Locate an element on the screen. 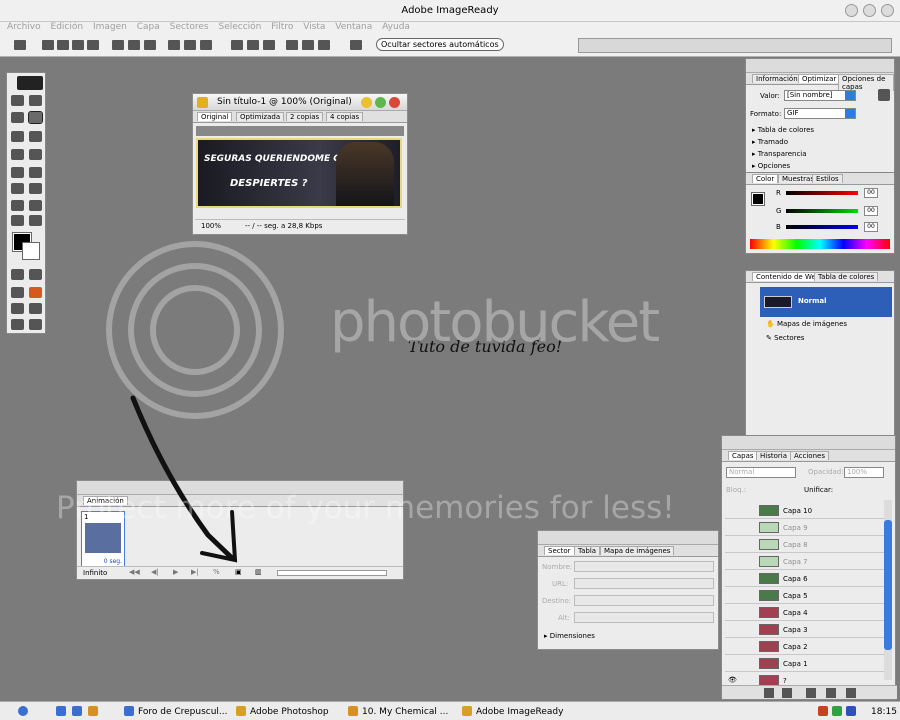 This screenshot has height=720, width=900. imageready-icon is located at coordinates (467, 711).